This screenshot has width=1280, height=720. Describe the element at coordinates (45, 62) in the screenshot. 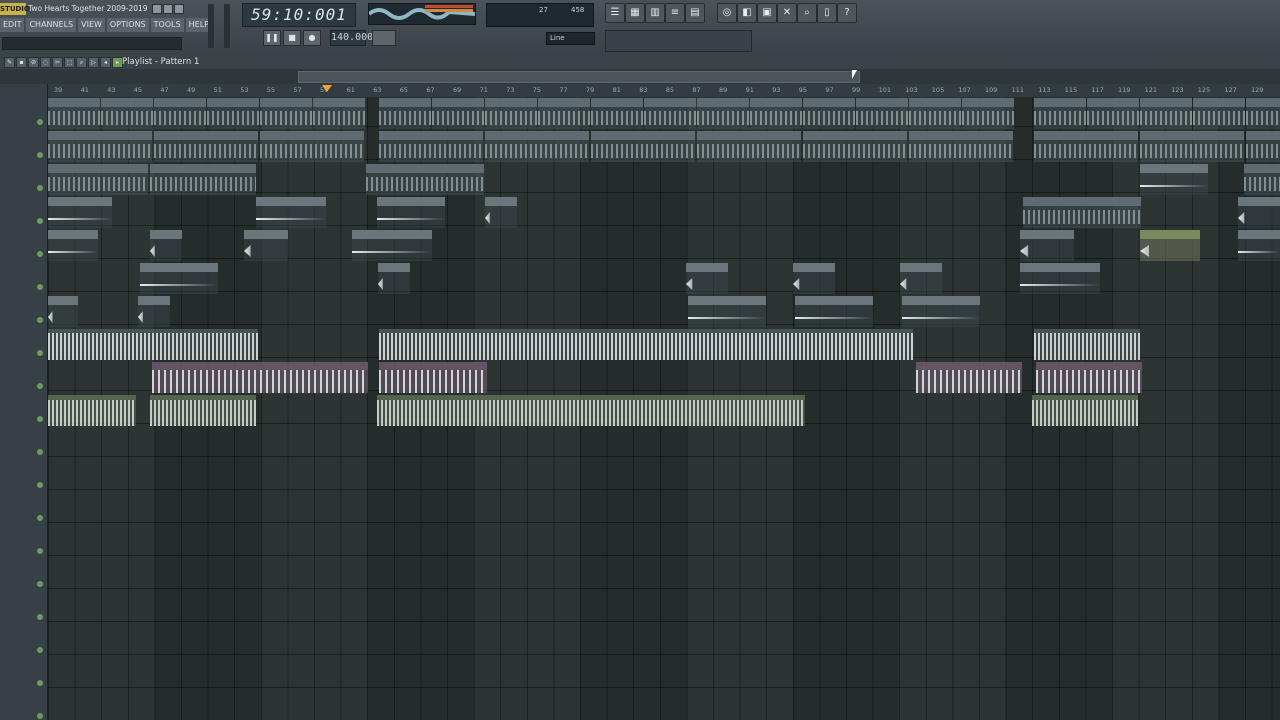

I see `mute-tool-icon: ◌` at that location.